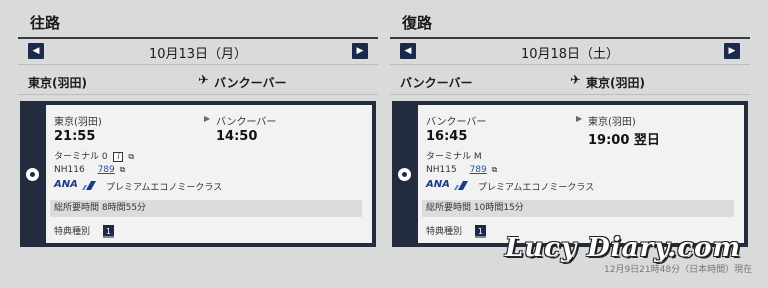 This screenshot has height=288, width=768. I want to click on outbound-route: 東京(羽田) ✈ バンクーバー, so click(198, 82).